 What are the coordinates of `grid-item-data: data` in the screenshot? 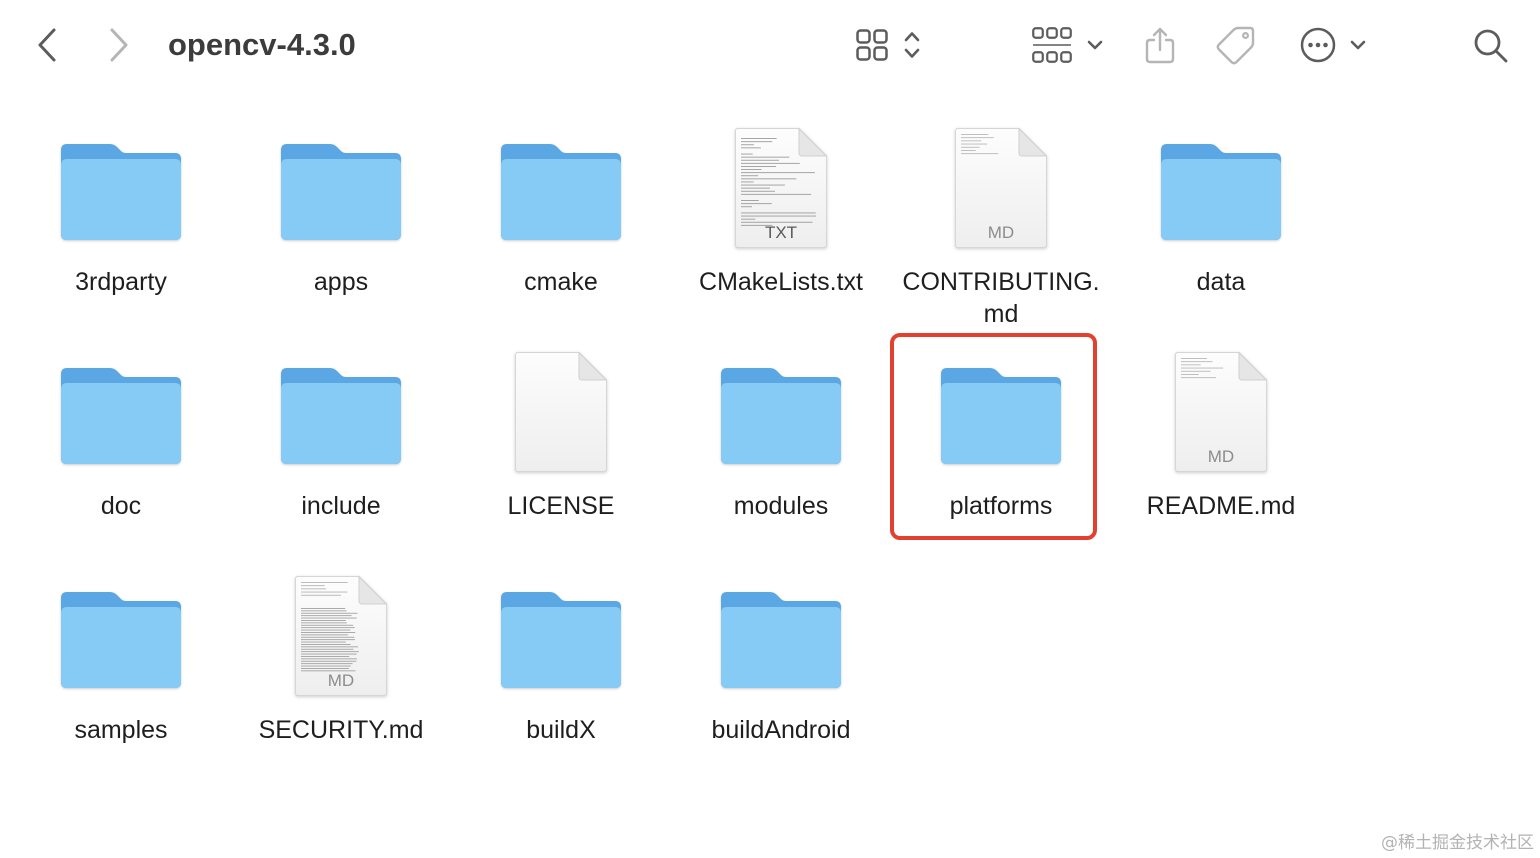 It's located at (1221, 230).